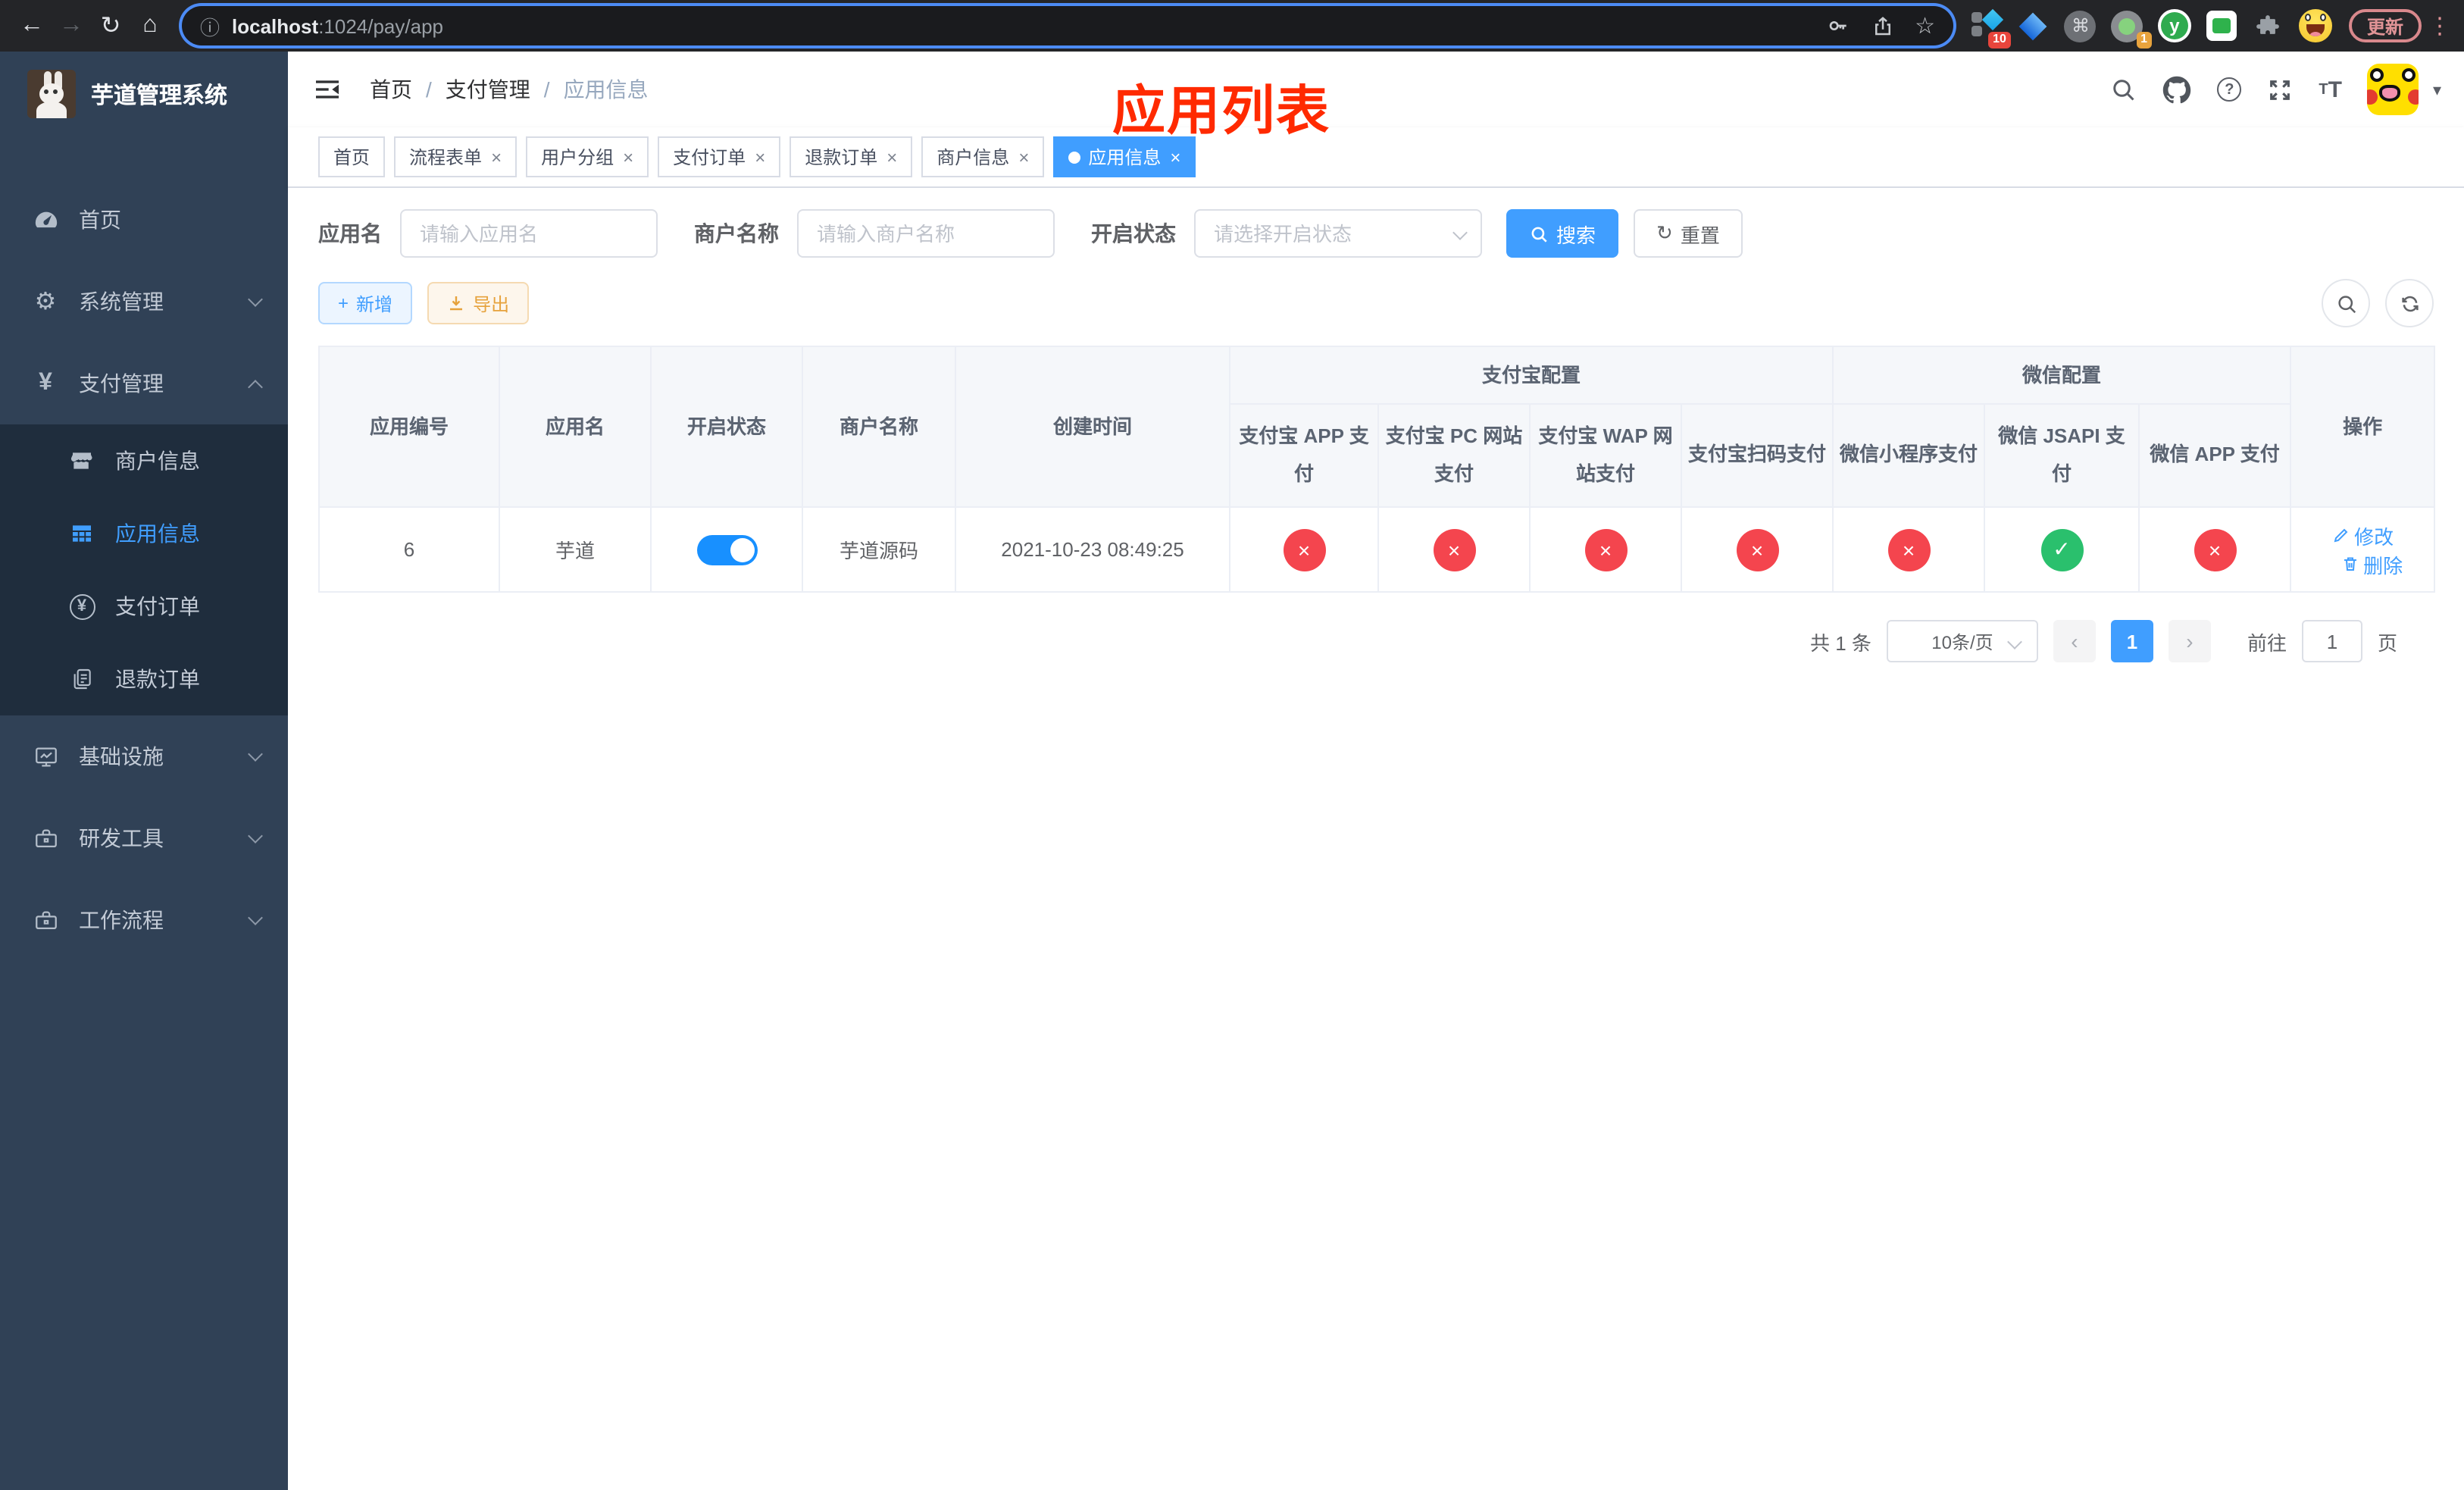 The image size is (2464, 1490). I want to click on briefcase-icon, so click(45, 920).